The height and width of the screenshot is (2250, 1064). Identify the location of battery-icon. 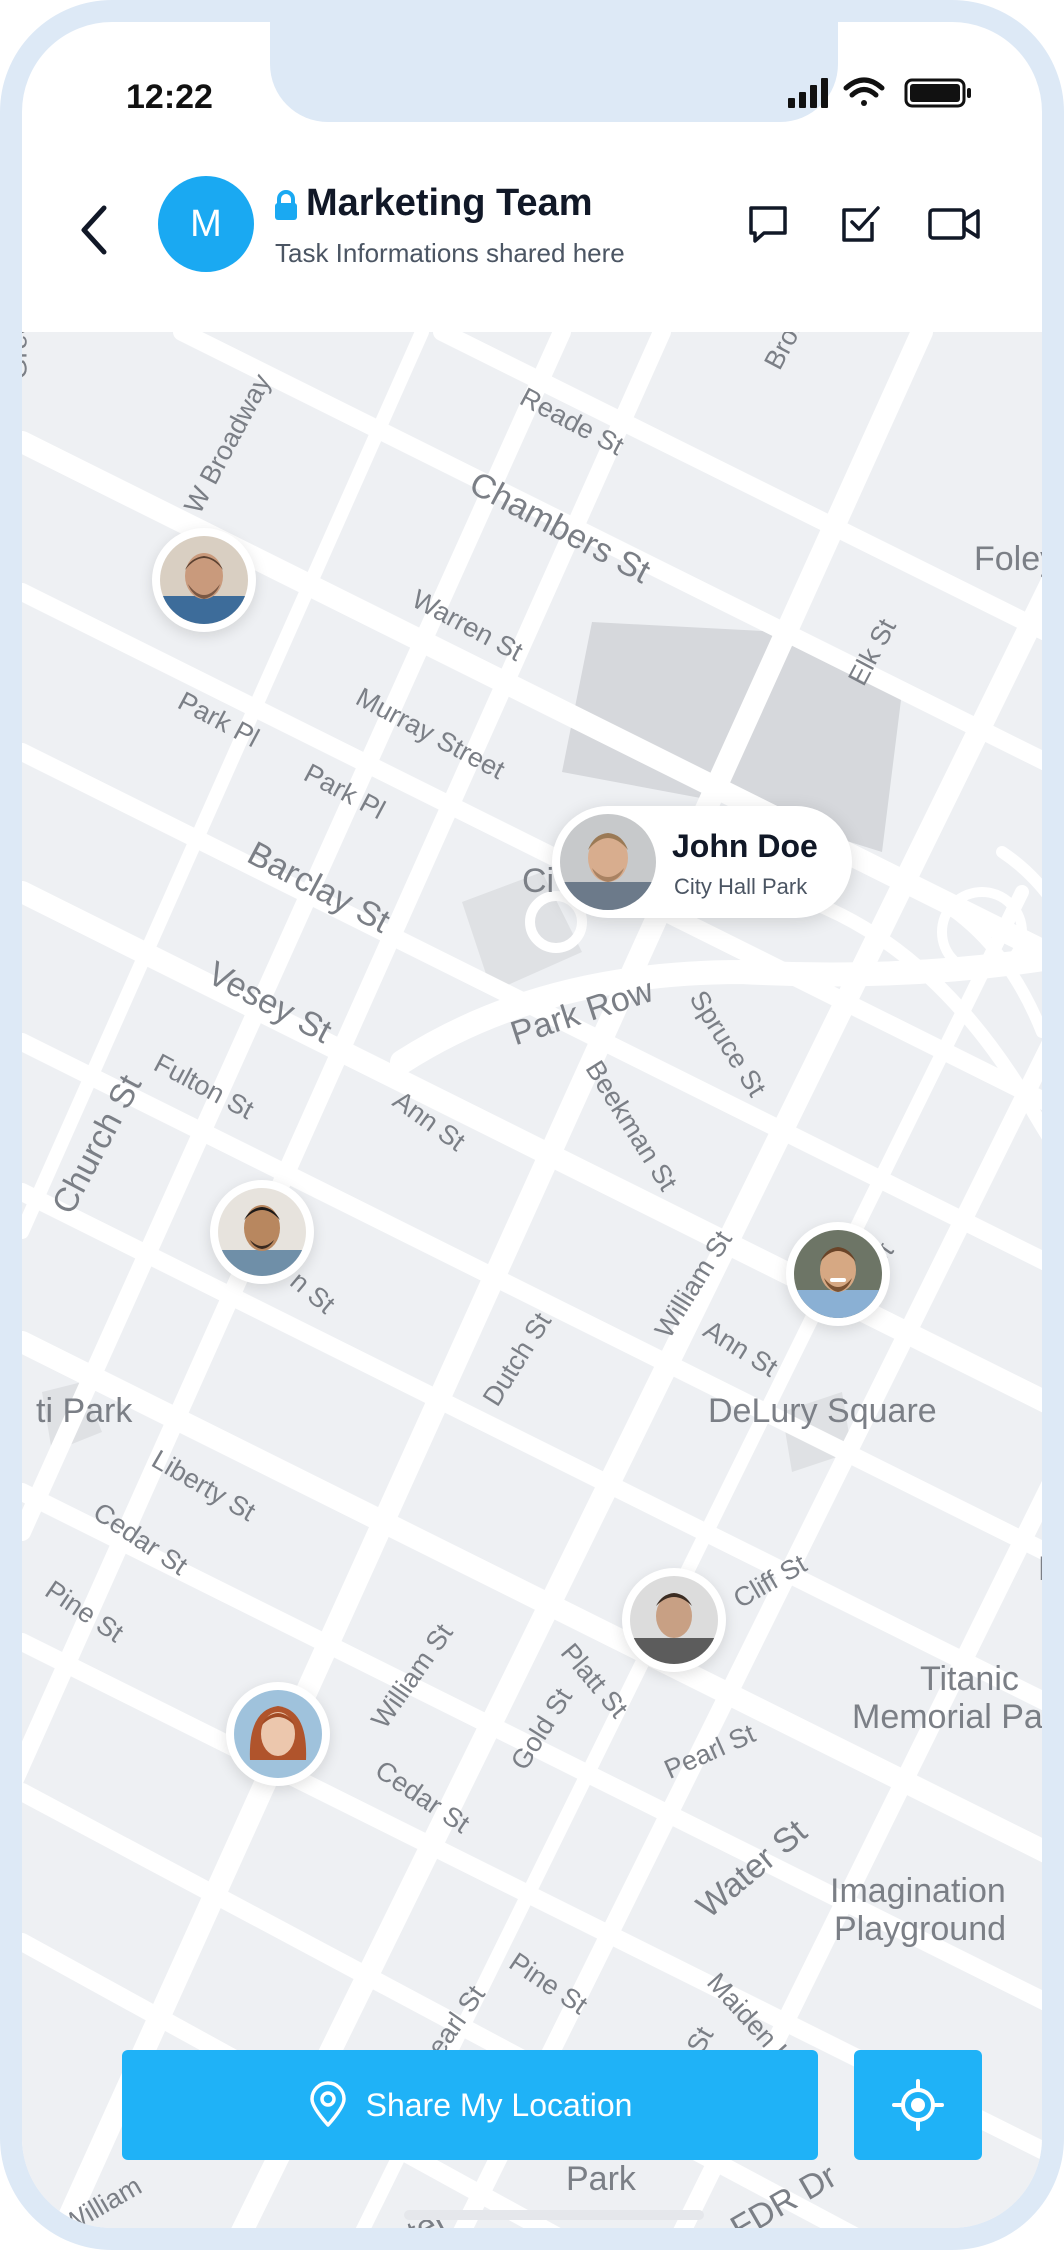
(937, 93).